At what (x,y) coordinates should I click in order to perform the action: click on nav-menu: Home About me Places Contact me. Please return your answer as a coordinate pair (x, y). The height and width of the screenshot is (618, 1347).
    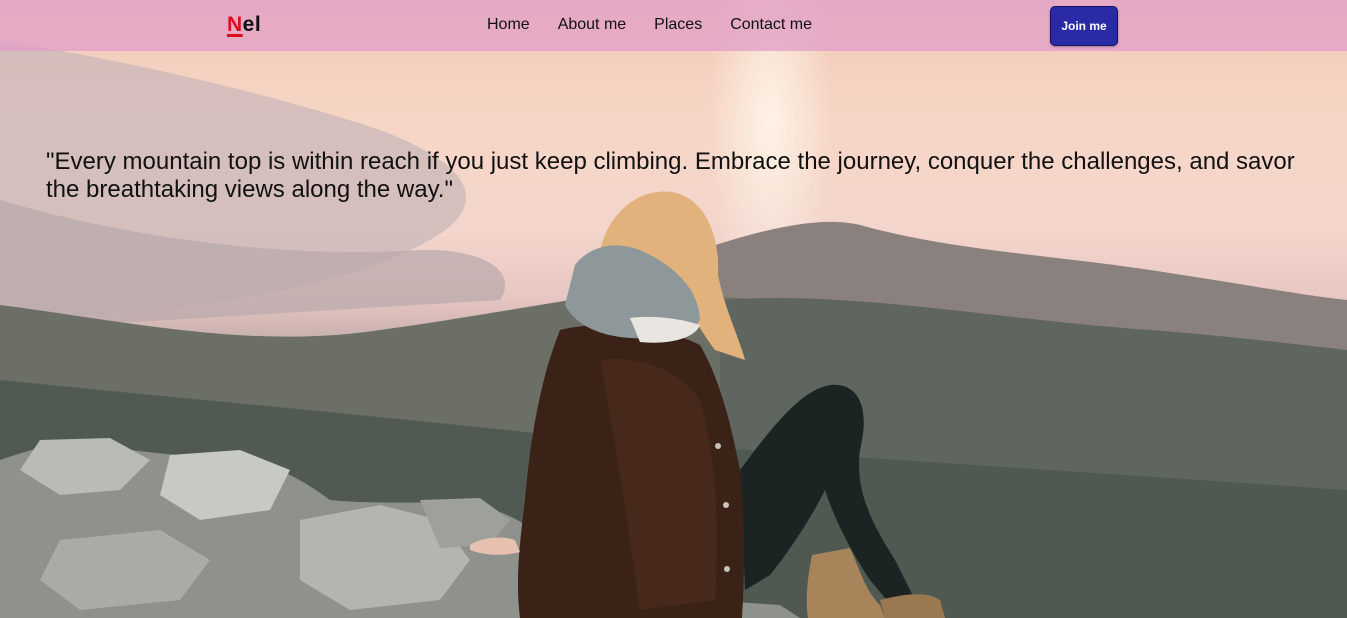
    Looking at the image, I should click on (663, 25).